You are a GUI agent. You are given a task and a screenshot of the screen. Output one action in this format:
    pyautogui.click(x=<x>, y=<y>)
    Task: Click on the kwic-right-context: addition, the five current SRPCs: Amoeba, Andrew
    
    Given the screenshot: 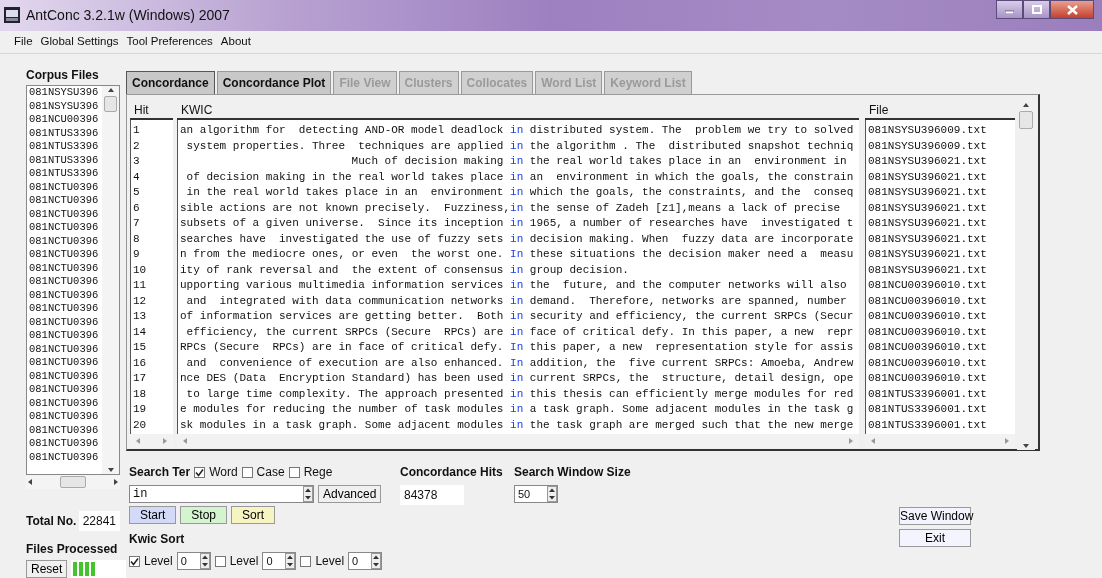 What is the action you would take?
    pyautogui.click(x=691, y=362)
    